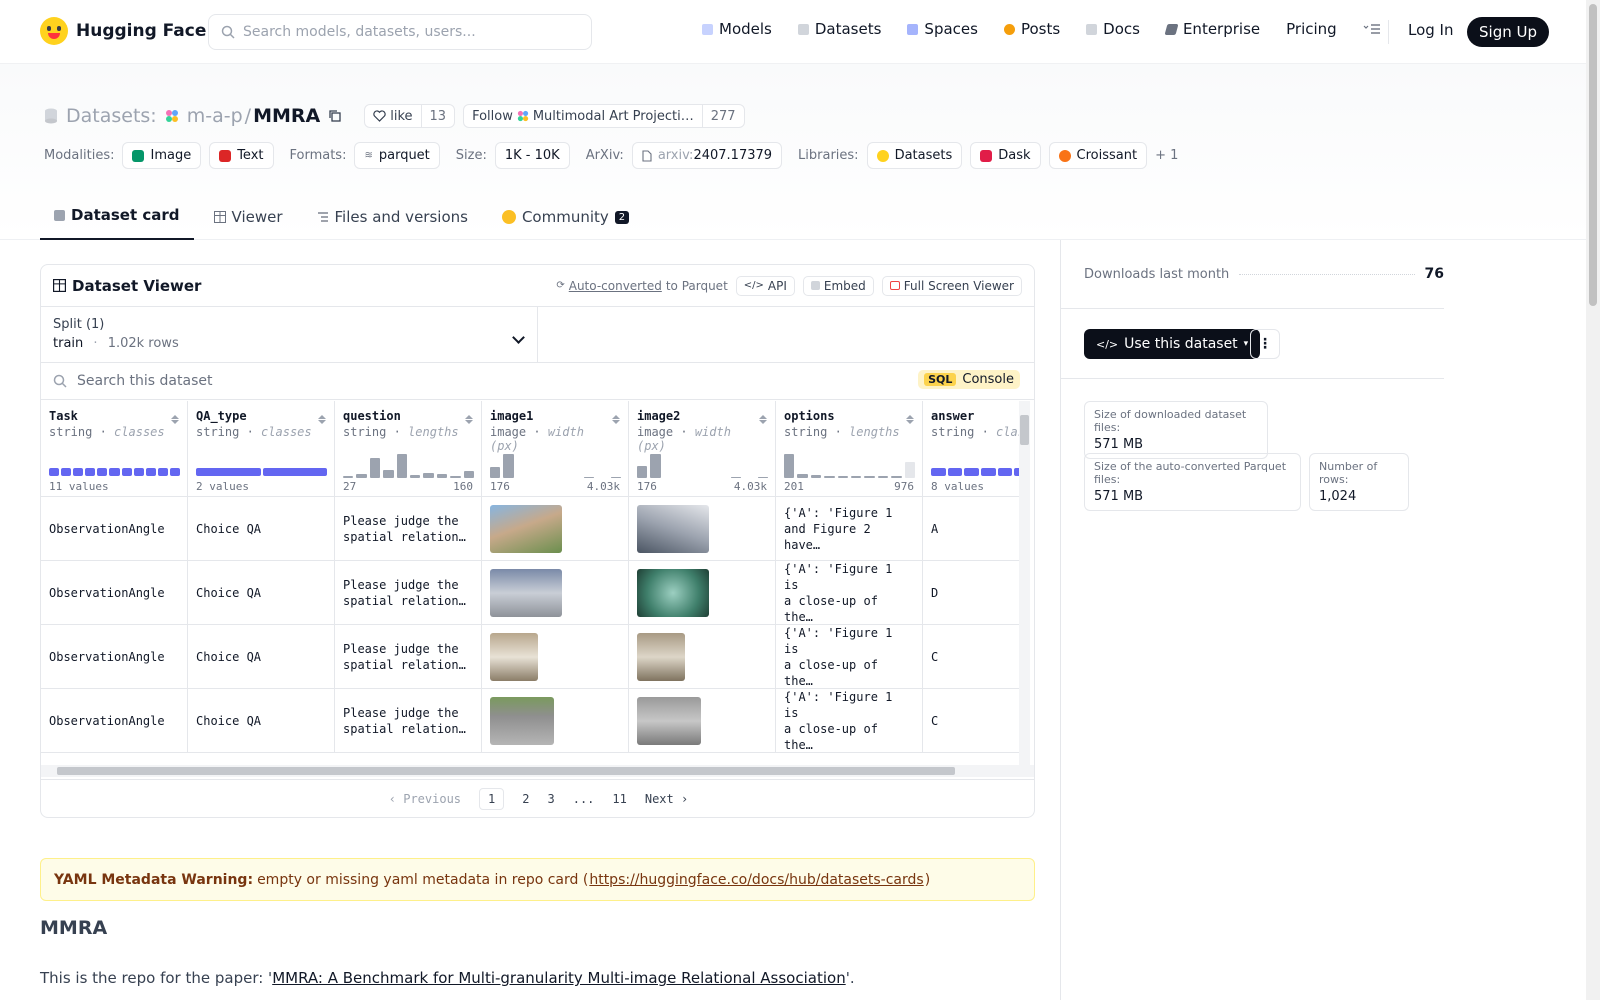 The image size is (1600, 1000). Describe the element at coordinates (525, 799) in the screenshot. I see `page-2-button: 2` at that location.